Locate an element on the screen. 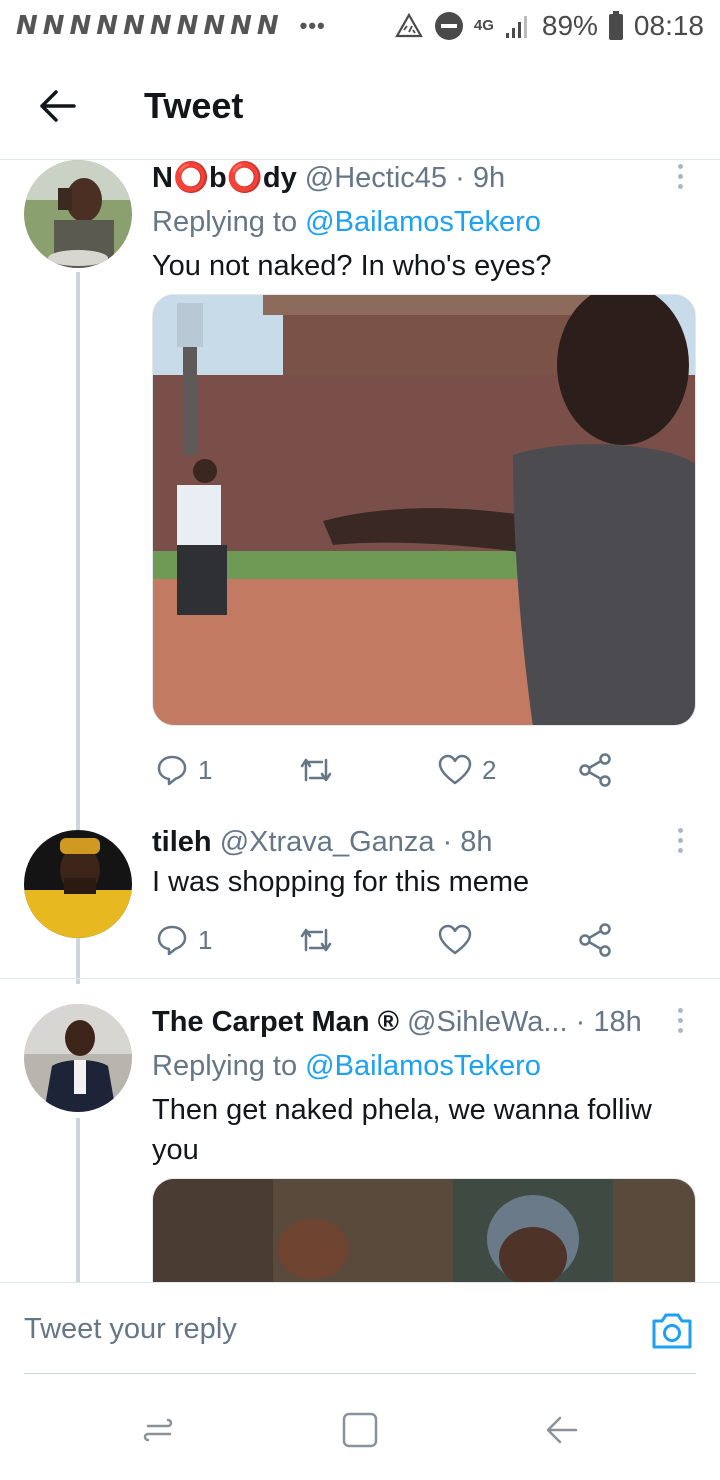  tweet-header: The Carpet Man ® @SihleWa... · 18h is located at coordinates (424, 1022).